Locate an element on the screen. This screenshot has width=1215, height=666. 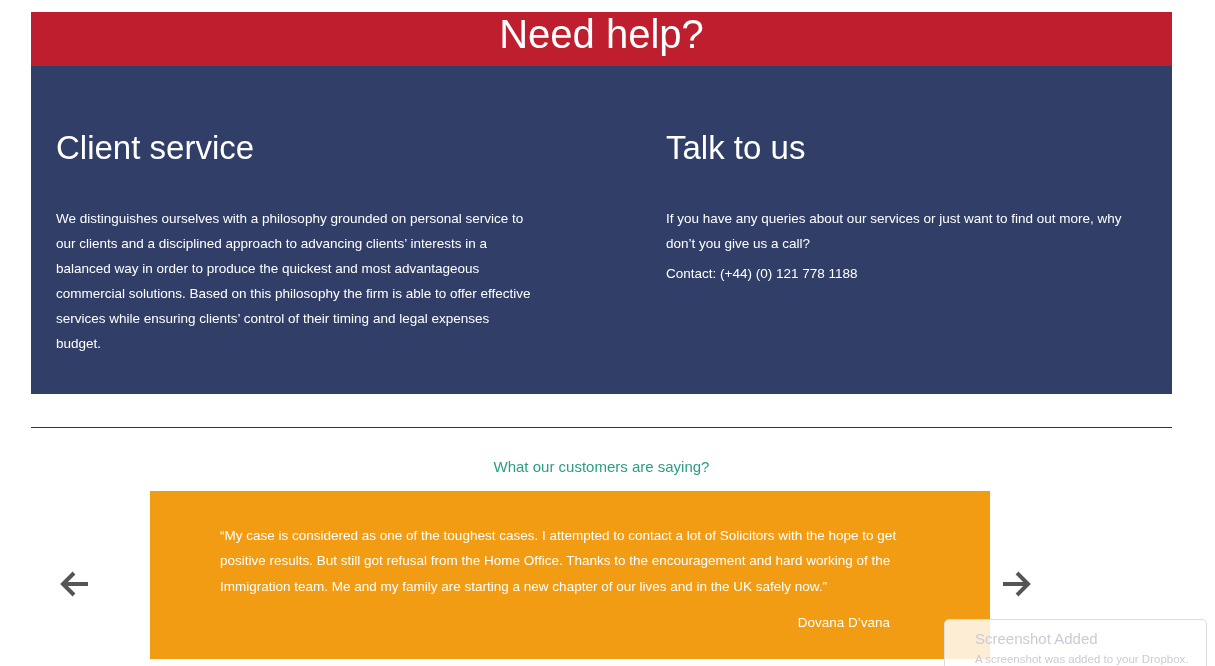
testimonial-author: Dovana D’vana is located at coordinates (843, 623).